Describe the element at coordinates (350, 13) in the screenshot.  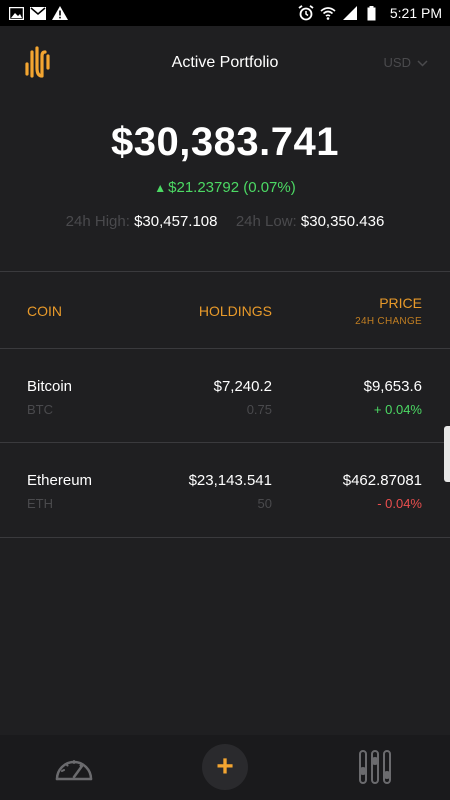
I see `signal-icon` at that location.